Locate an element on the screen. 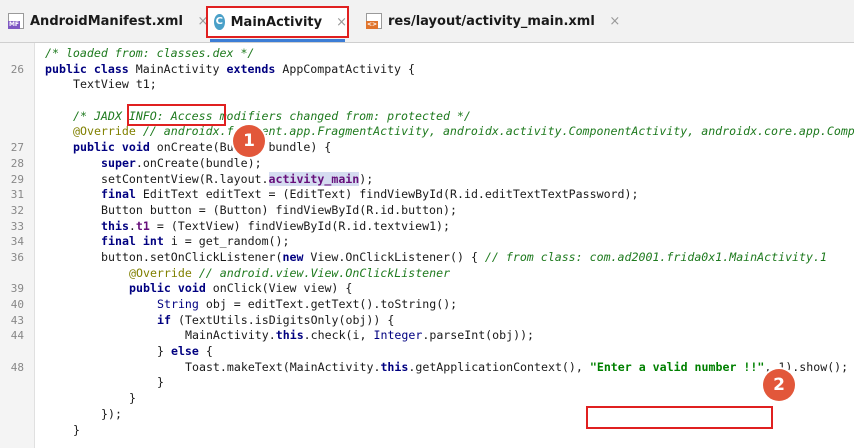 The height and width of the screenshot is (448, 854). manifest-icon-badge: MF is located at coordinates (14, 25).